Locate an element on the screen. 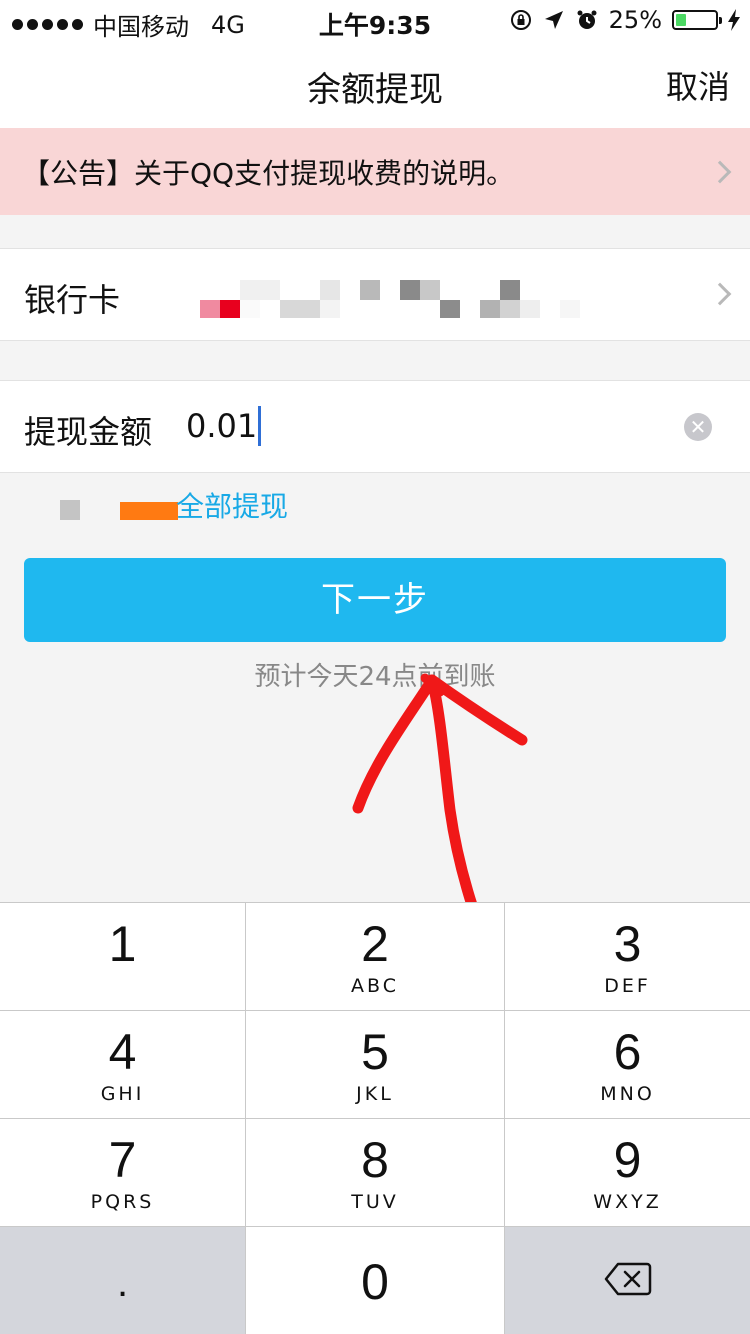 The width and height of the screenshot is (750, 1334). key-1: 1 is located at coordinates (123, 957).